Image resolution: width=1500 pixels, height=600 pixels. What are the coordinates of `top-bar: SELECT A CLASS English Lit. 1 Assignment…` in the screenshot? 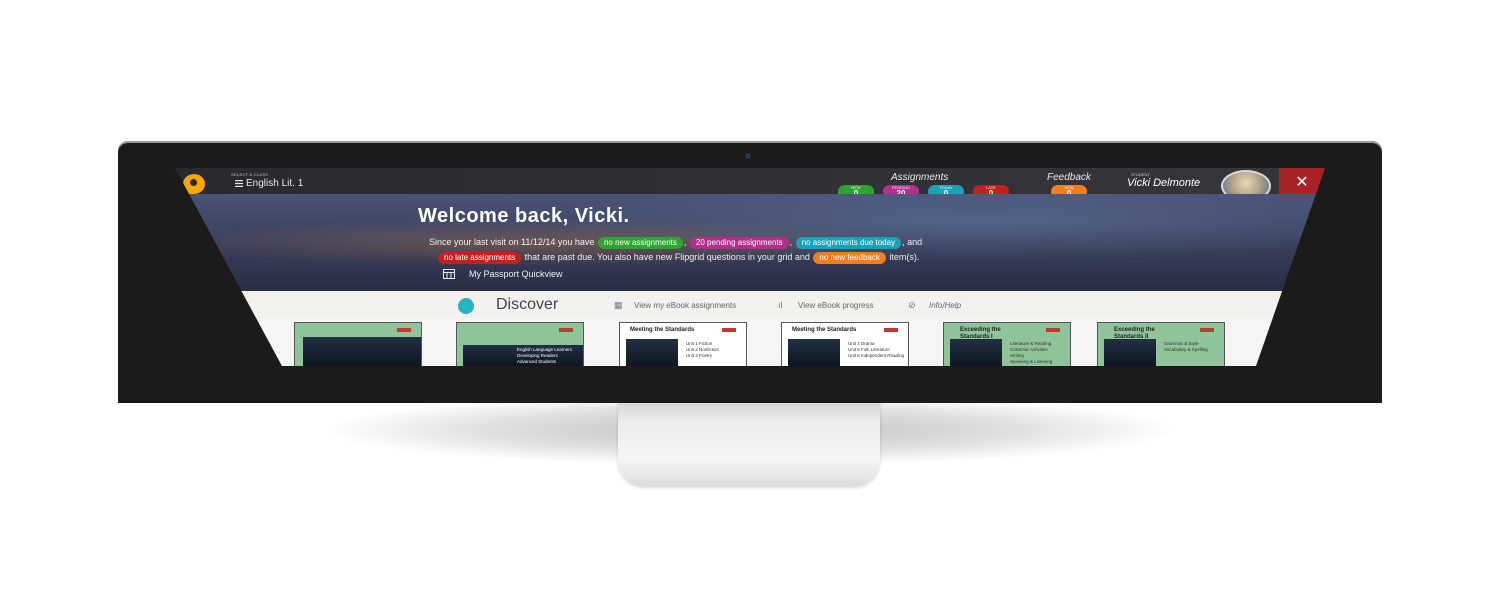 It's located at (750, 185).